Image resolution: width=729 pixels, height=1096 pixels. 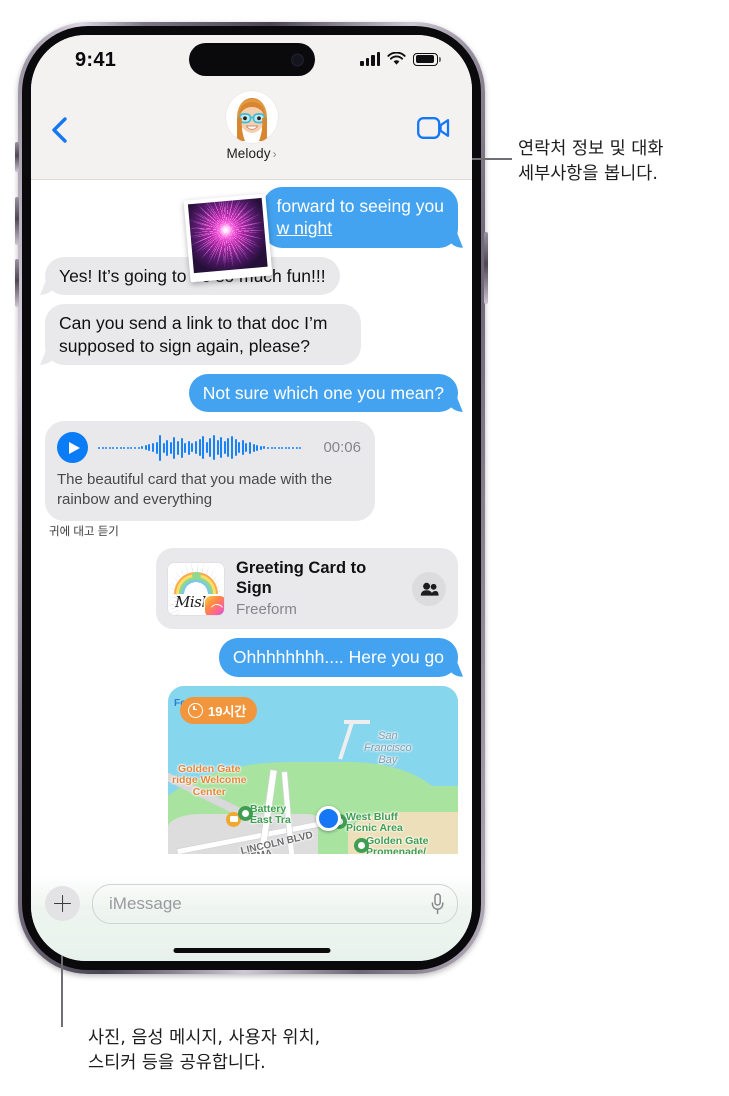 What do you see at coordinates (195, 710) in the screenshot?
I see `clock-icon` at bounding box center [195, 710].